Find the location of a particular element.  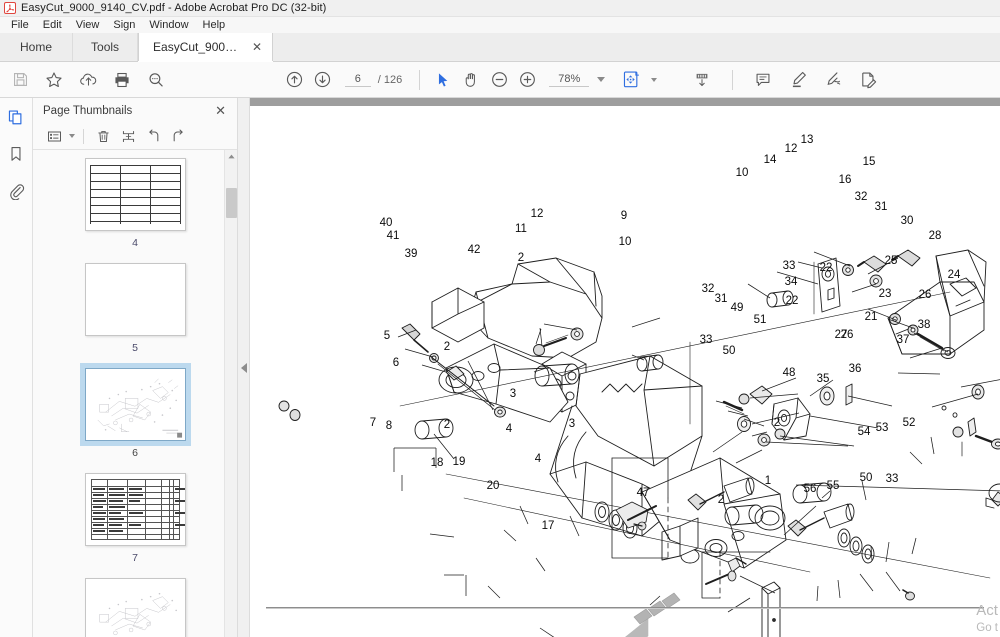

comment-icon is located at coordinates (763, 80).